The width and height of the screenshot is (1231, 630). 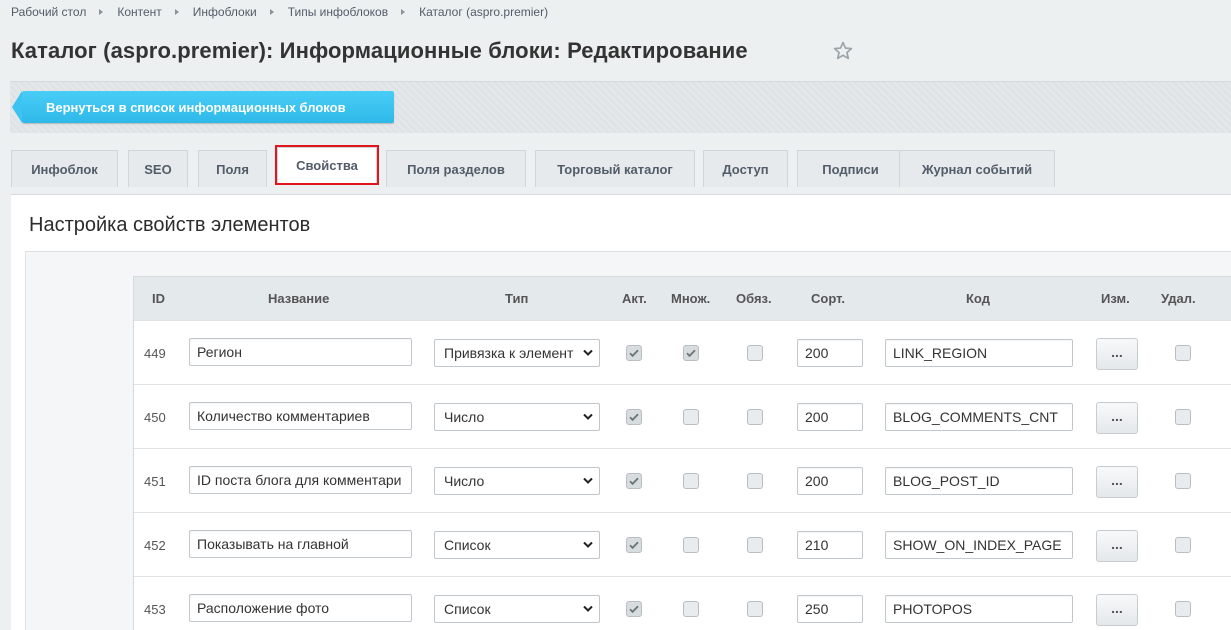 What do you see at coordinates (158, 298) in the screenshot?
I see `header-id: ID` at bounding box center [158, 298].